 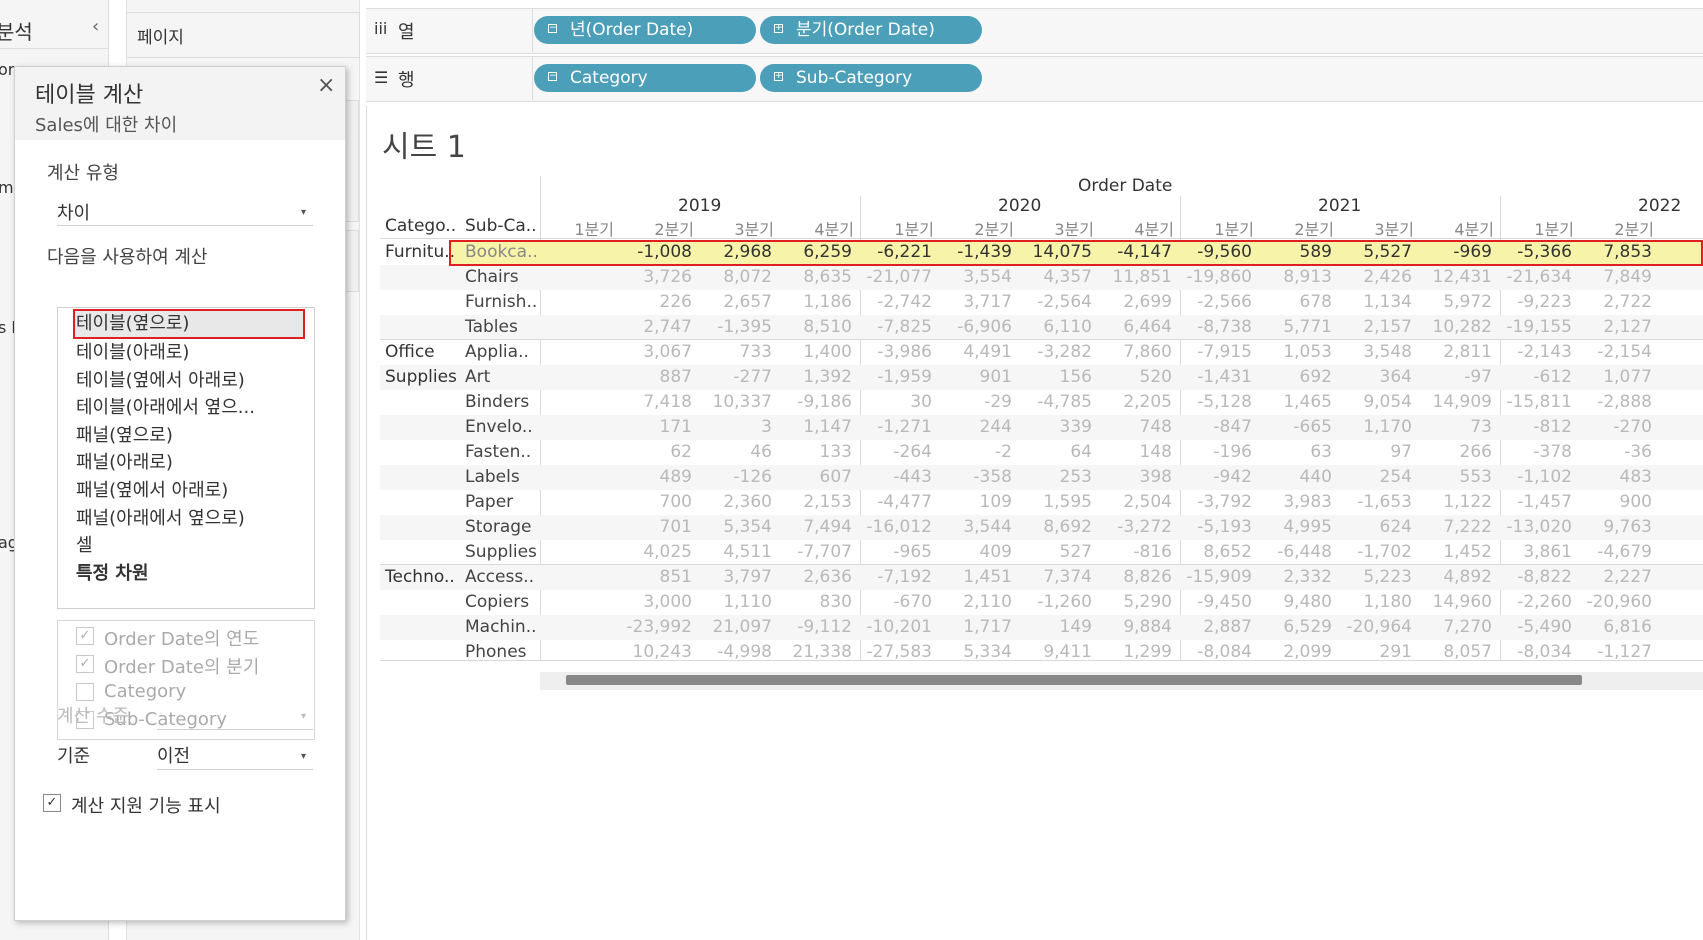 I want to click on table-cell: -612, so click(x=1536, y=377).